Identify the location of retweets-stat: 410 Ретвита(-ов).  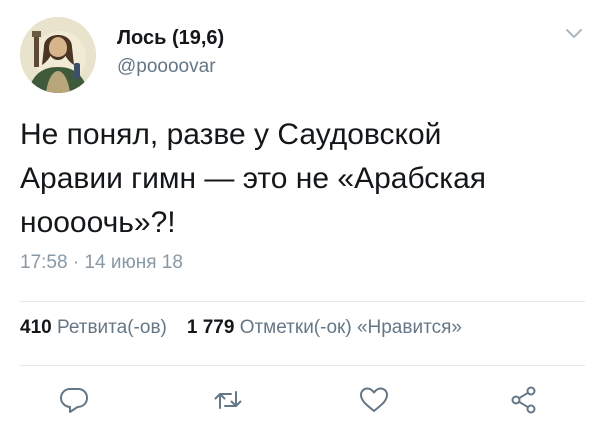
(93, 327).